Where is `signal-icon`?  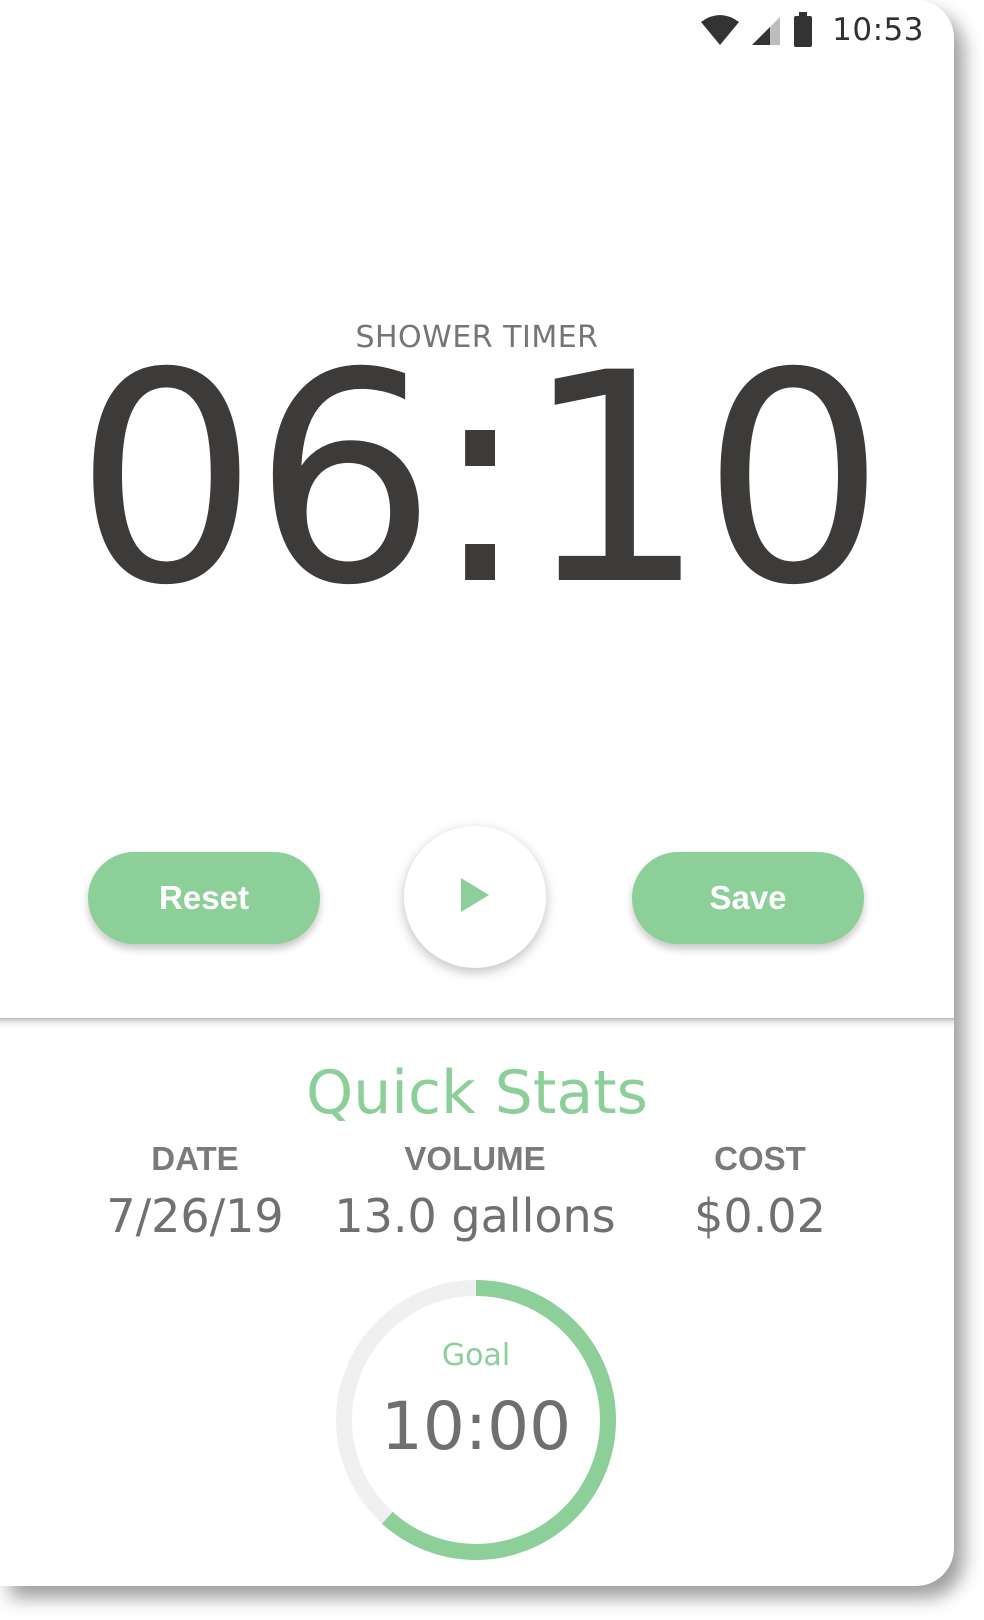 signal-icon is located at coordinates (766, 30).